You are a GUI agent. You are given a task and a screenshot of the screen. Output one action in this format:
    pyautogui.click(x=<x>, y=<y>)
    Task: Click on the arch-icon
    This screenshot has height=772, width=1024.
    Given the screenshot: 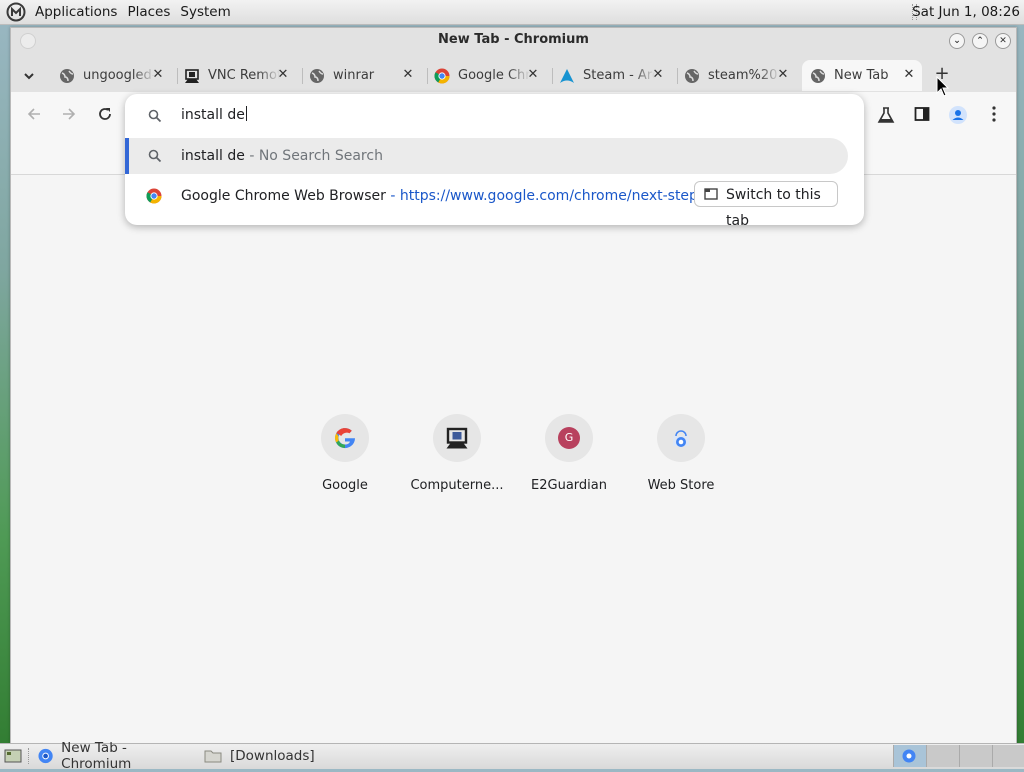 What is the action you would take?
    pyautogui.click(x=567, y=75)
    